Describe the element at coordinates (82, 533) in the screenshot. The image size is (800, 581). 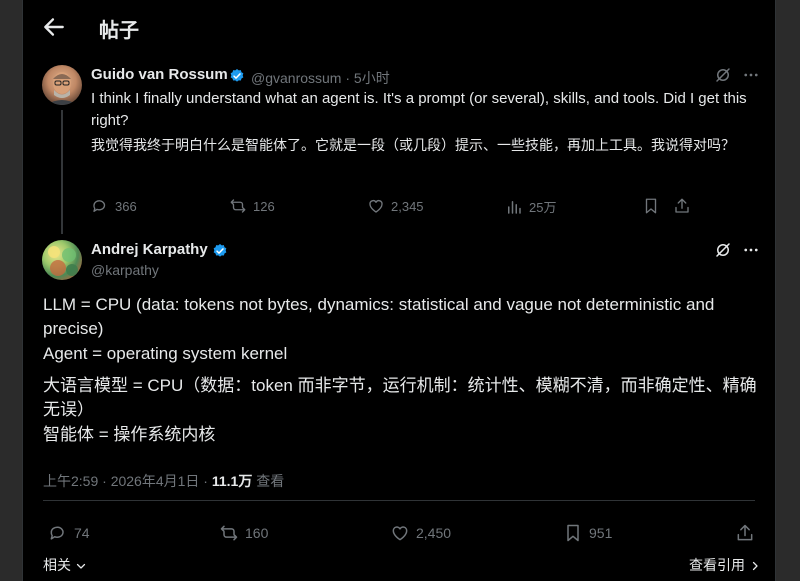
I see `reply-count: 74` at that location.